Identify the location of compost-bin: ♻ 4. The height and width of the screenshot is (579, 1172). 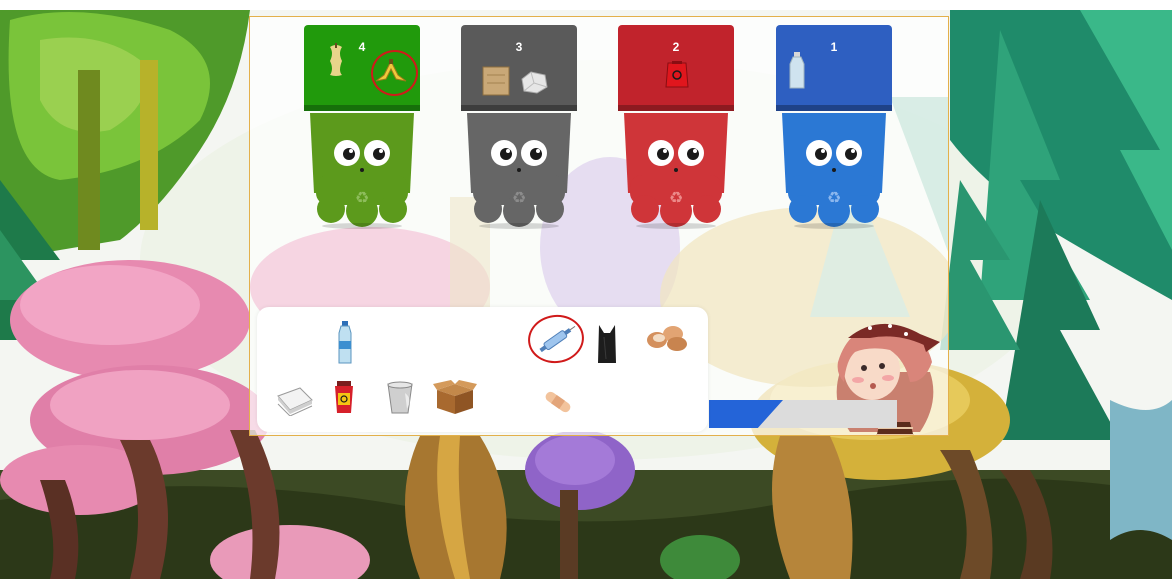
(363, 127).